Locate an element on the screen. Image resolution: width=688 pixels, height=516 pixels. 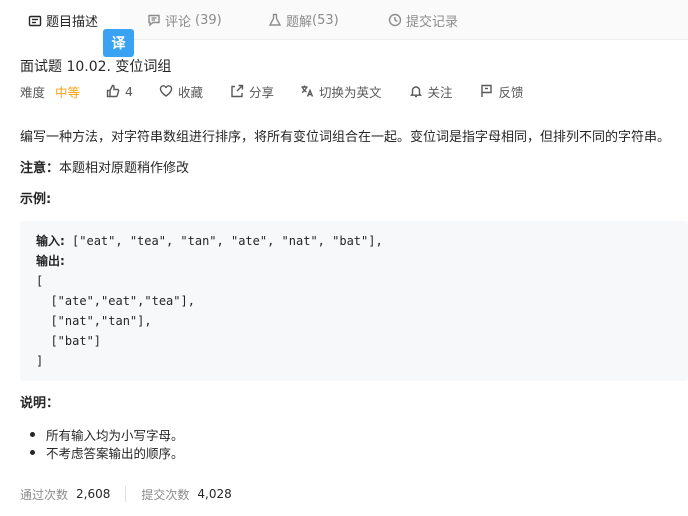
share-label: 分享 is located at coordinates (262, 92).